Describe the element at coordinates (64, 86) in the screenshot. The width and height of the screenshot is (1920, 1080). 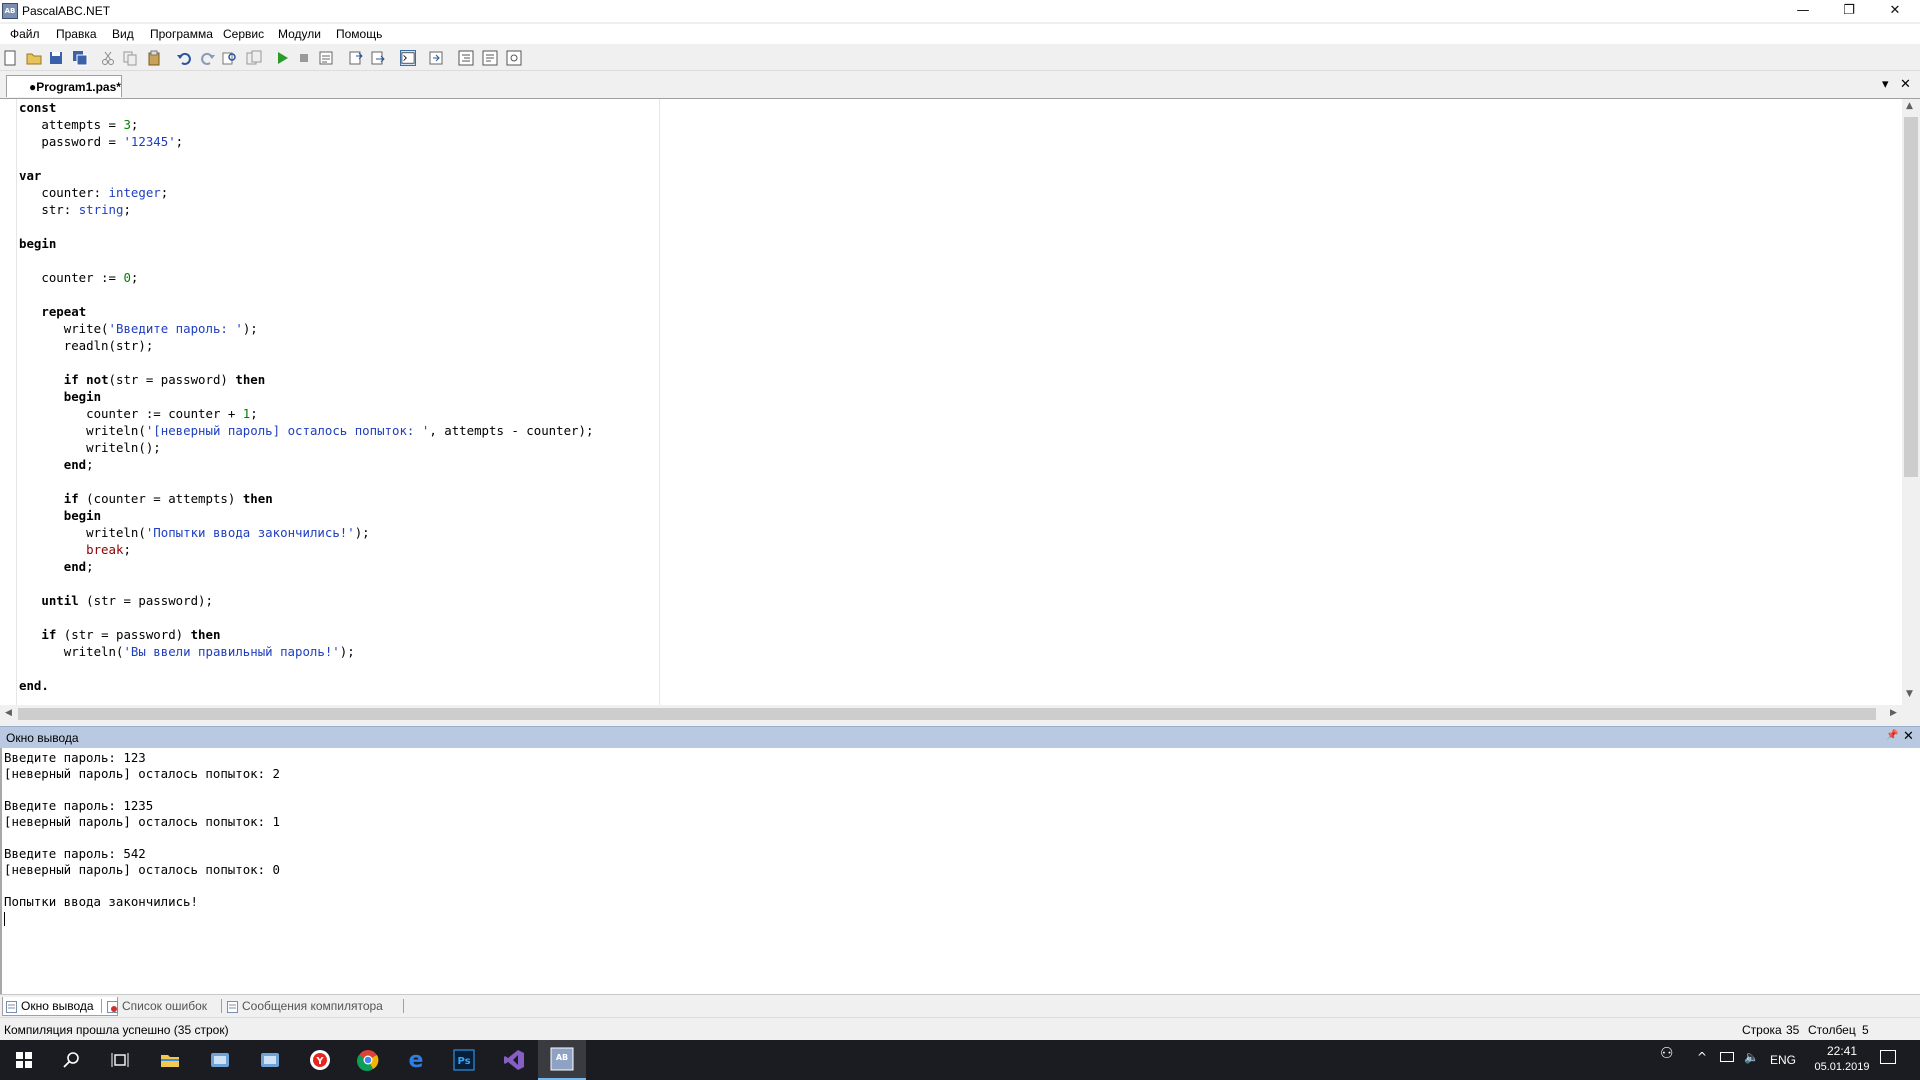
I see `tab-program1: ●Program1.pas*` at that location.